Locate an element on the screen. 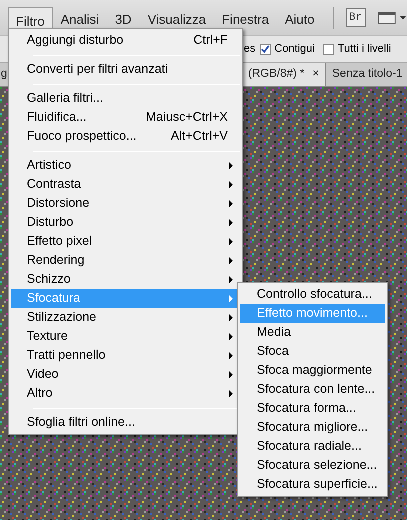 This screenshot has height=520, width=407. item-label: Tratti pennello is located at coordinates (66, 355).